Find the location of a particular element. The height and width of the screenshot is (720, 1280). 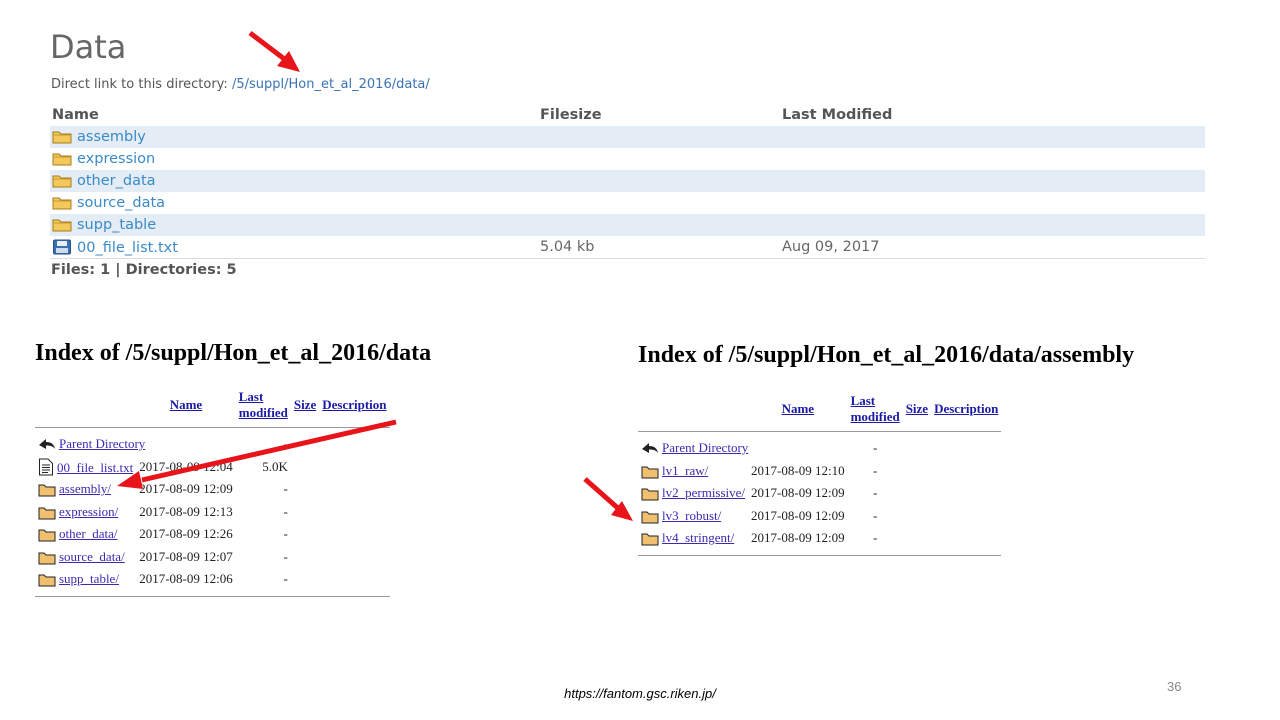

arrow-to-direct-link is located at coordinates (274, 51).